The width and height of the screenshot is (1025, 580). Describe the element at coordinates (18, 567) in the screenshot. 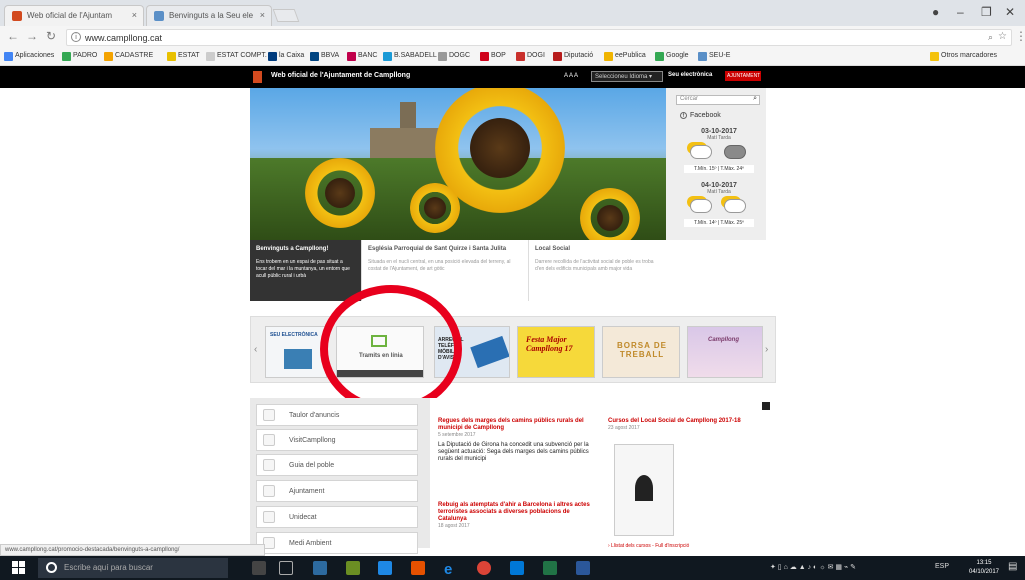

I see `windows-start-icon` at that location.